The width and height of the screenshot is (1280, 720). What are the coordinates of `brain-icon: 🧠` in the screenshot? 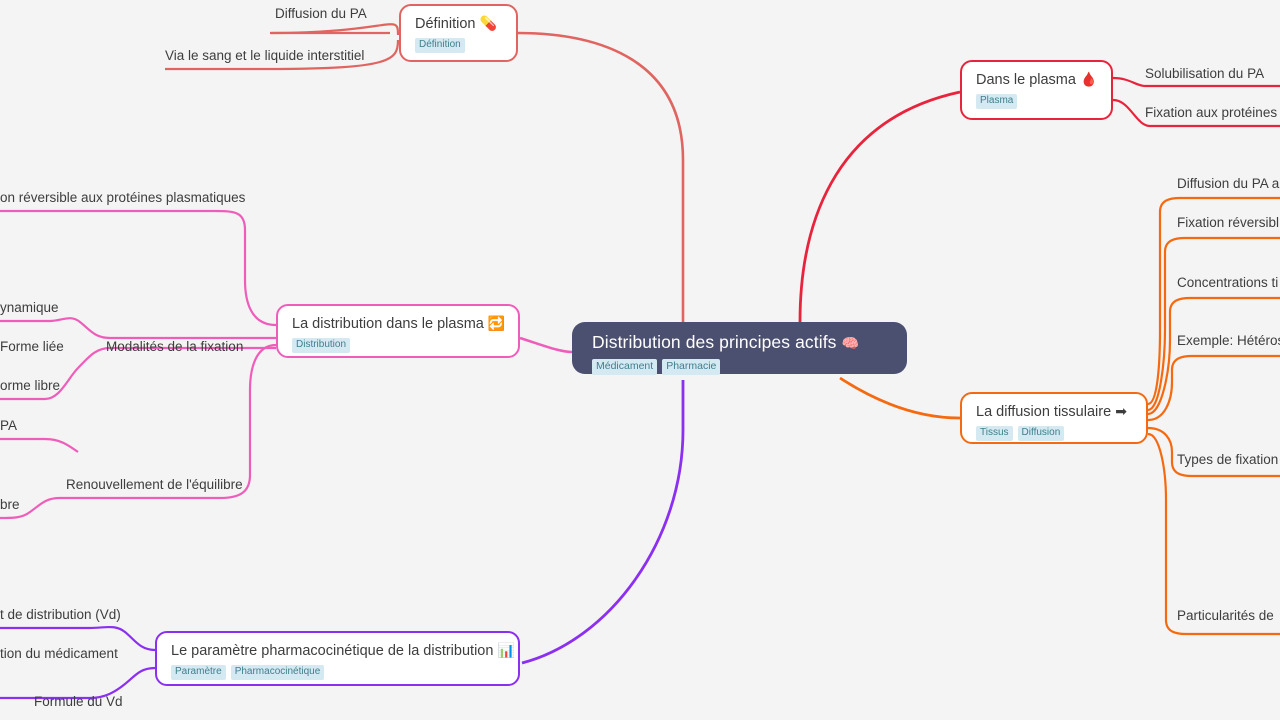 It's located at (850, 343).